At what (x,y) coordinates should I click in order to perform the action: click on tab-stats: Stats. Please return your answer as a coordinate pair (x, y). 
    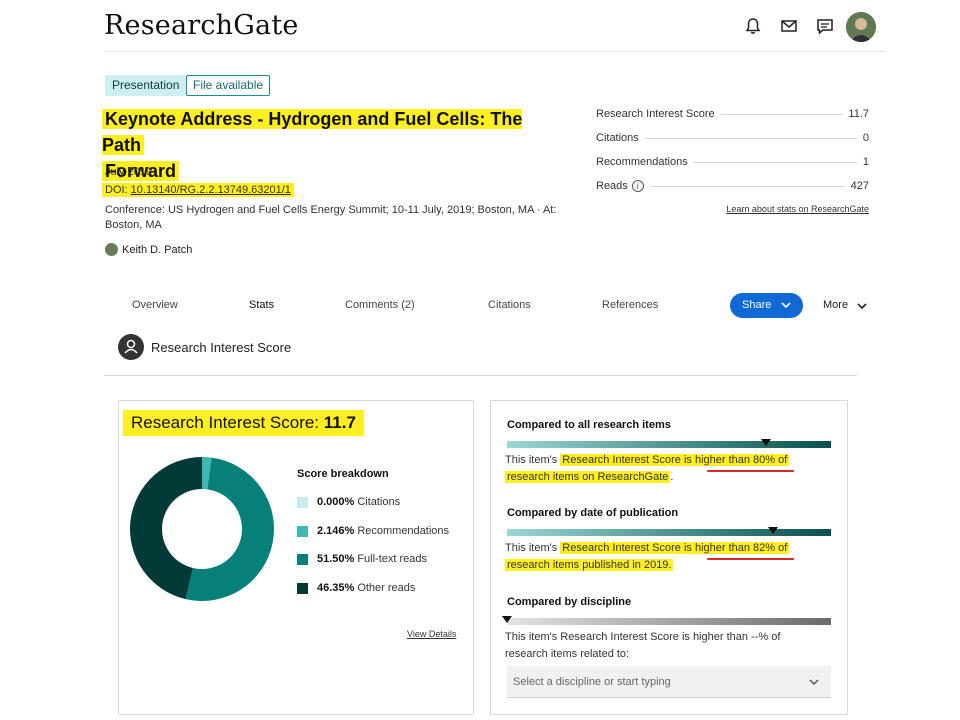
    Looking at the image, I should click on (261, 305).